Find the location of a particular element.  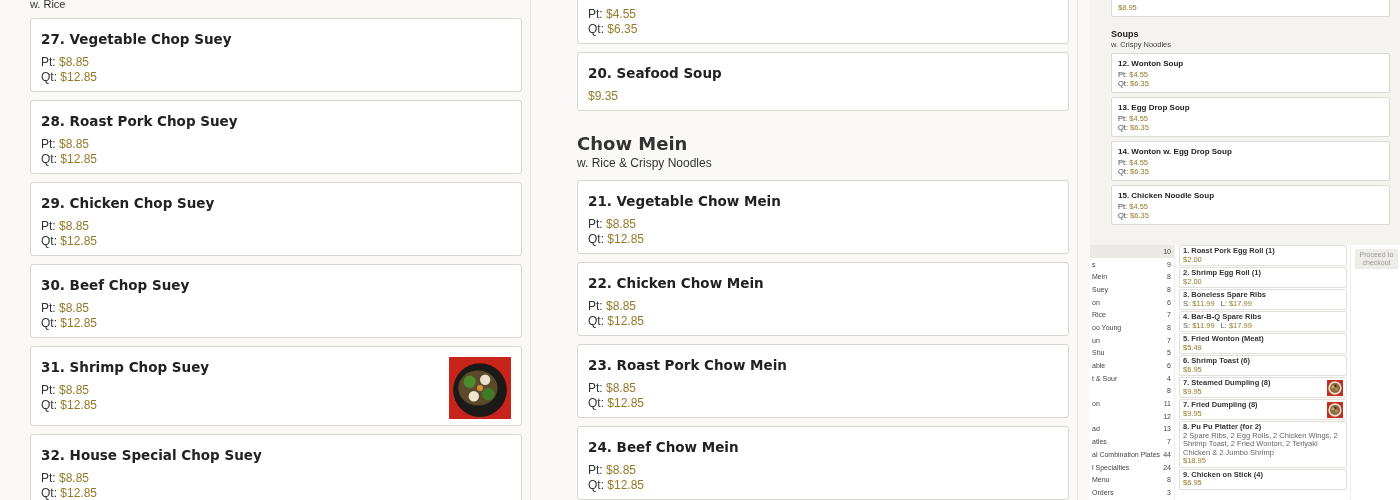

menu-item-card: 20. Seafood Soup $9.35 is located at coordinates (823, 81).